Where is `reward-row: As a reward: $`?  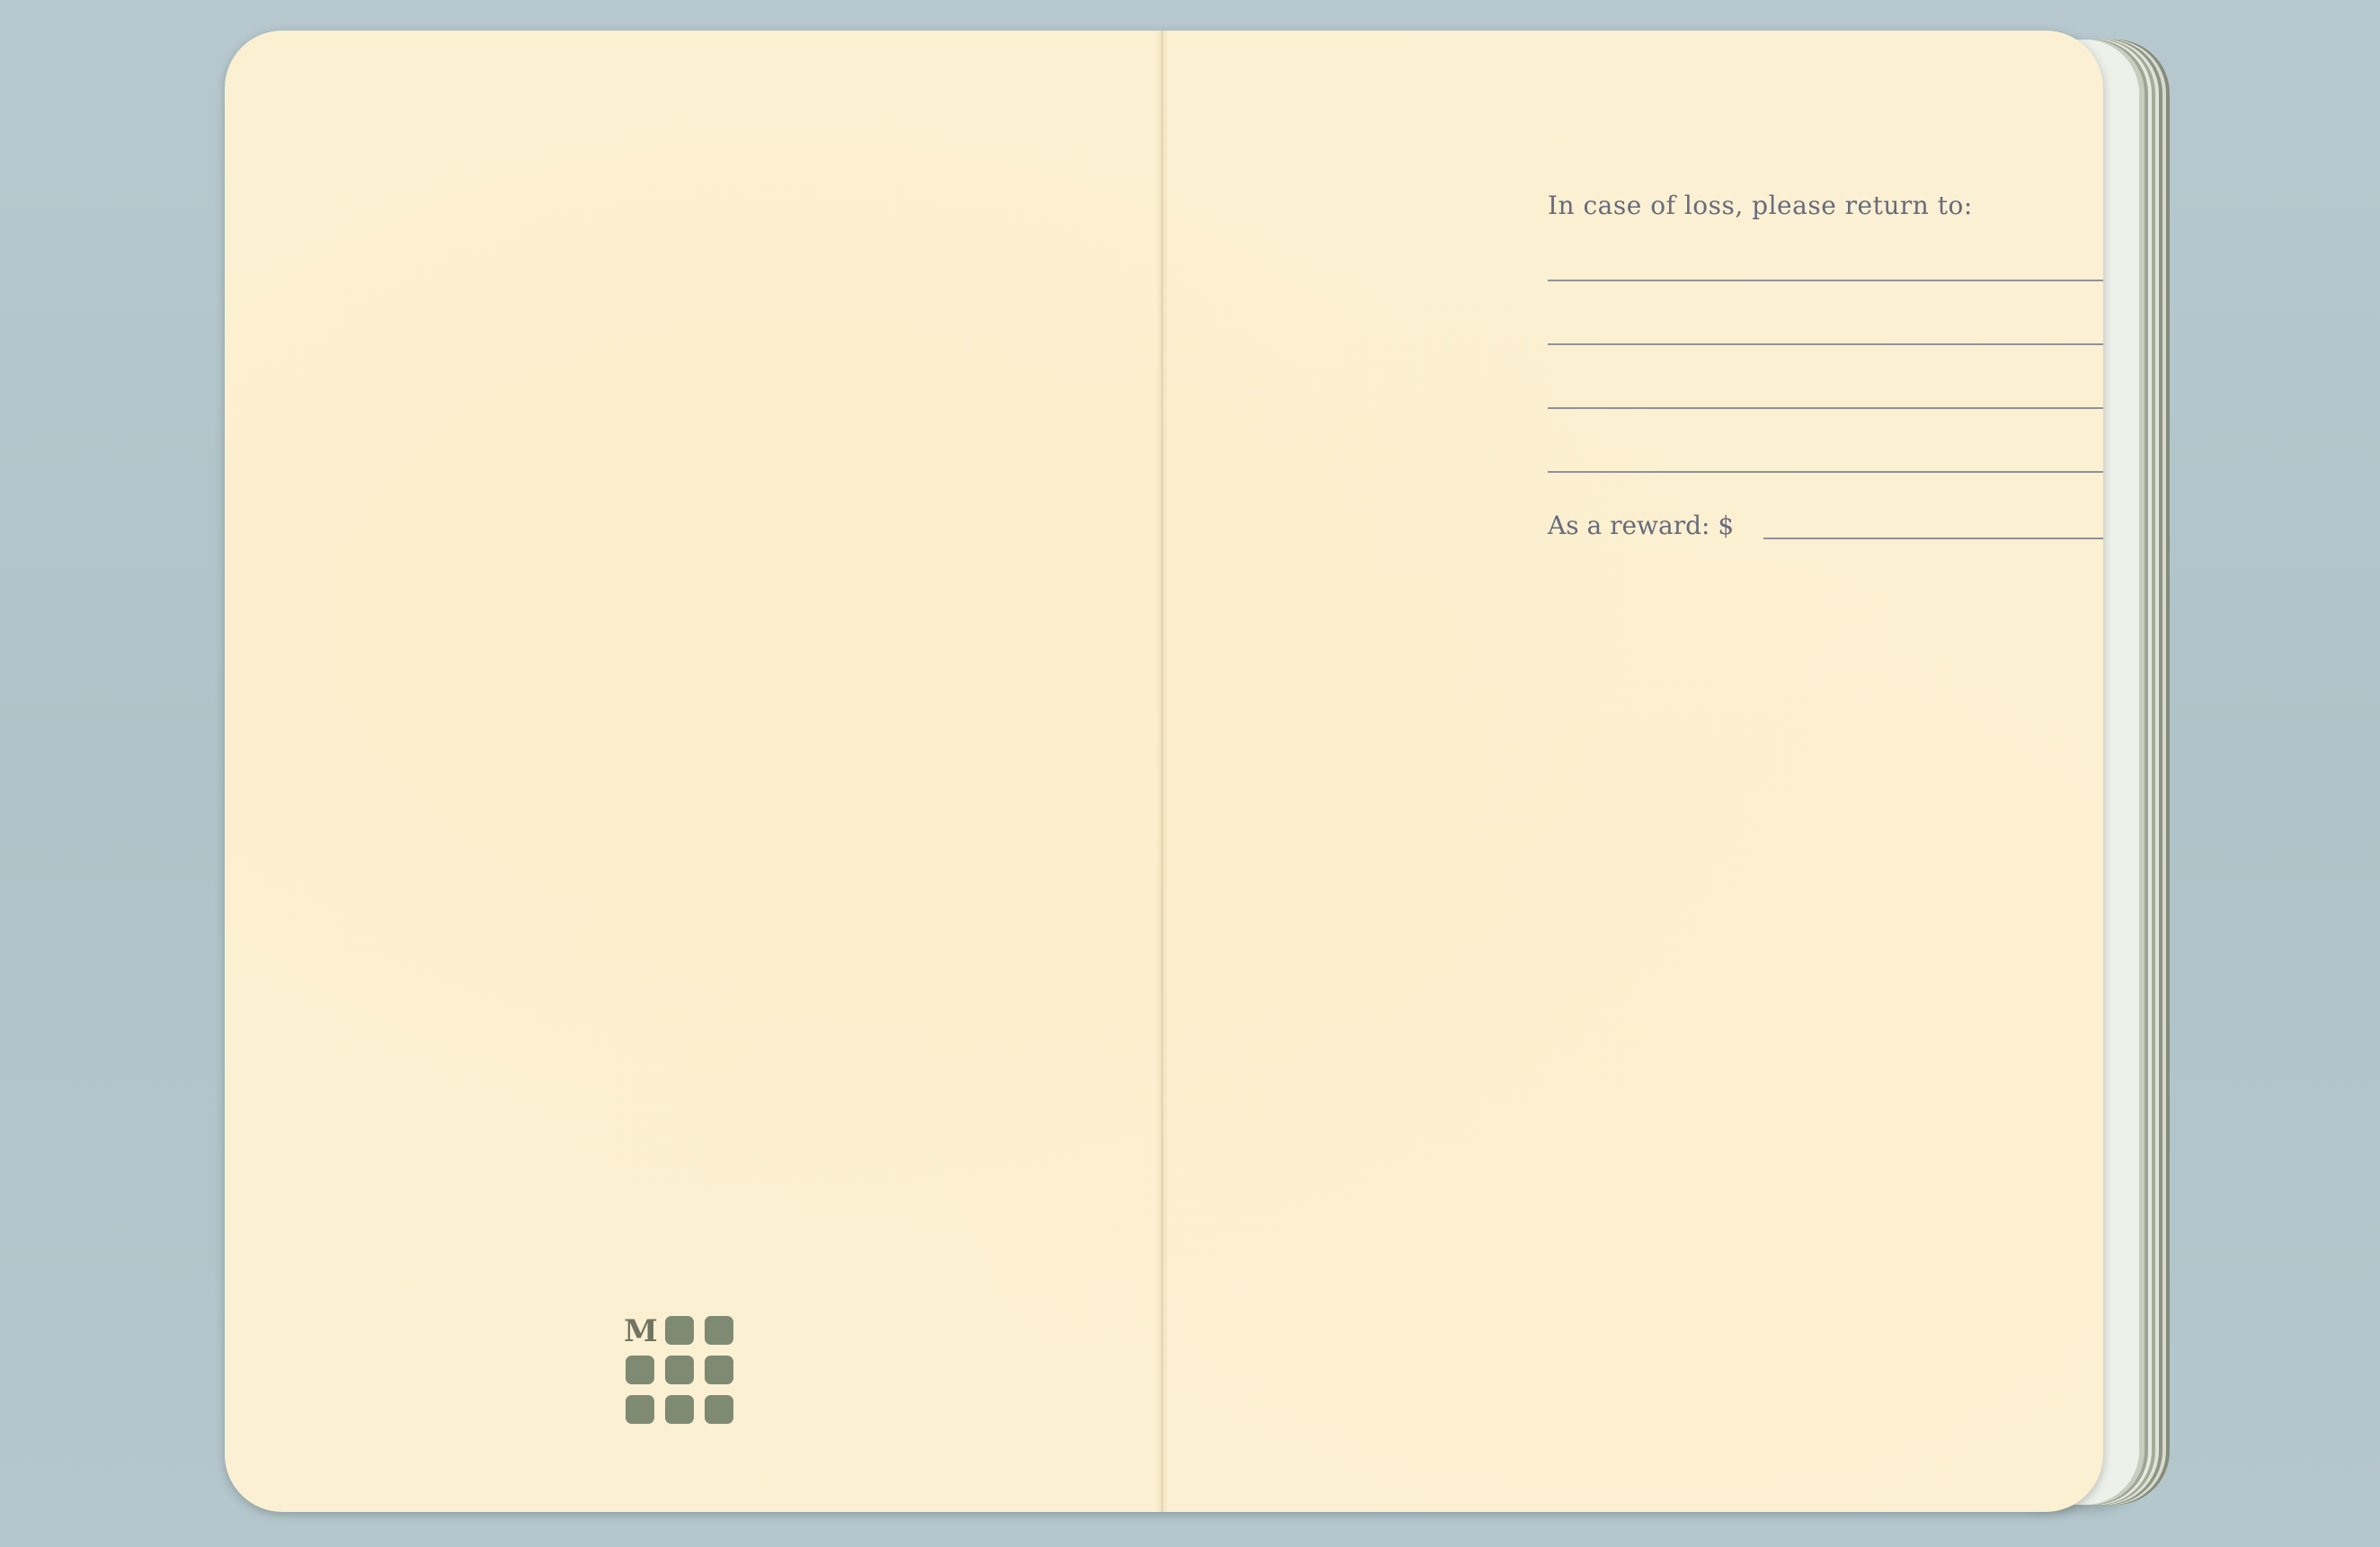 reward-row: As a reward: $ is located at coordinates (1825, 529).